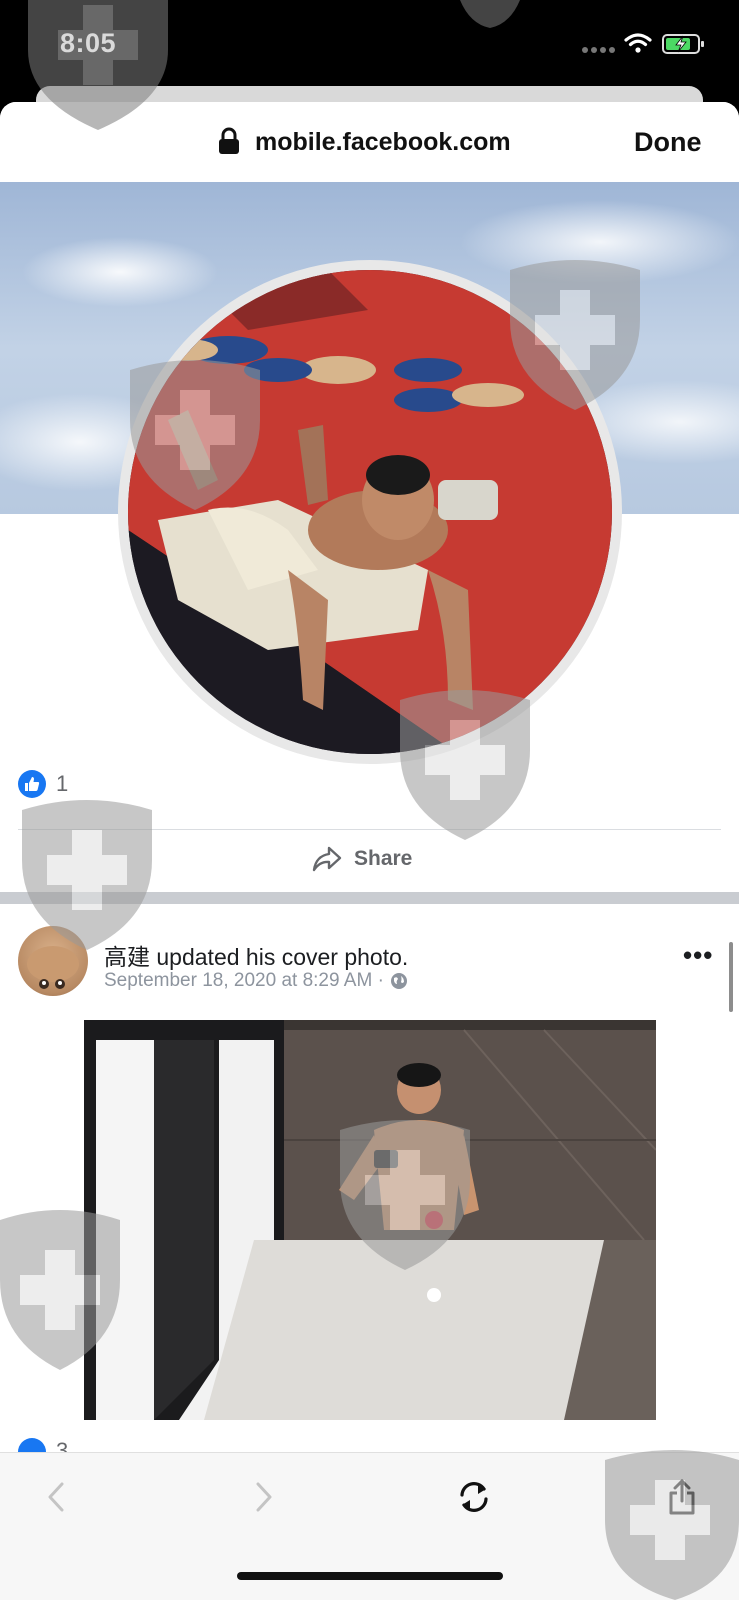 This screenshot has height=1600, width=739. I want to click on reload-icon, so click(474, 1497).